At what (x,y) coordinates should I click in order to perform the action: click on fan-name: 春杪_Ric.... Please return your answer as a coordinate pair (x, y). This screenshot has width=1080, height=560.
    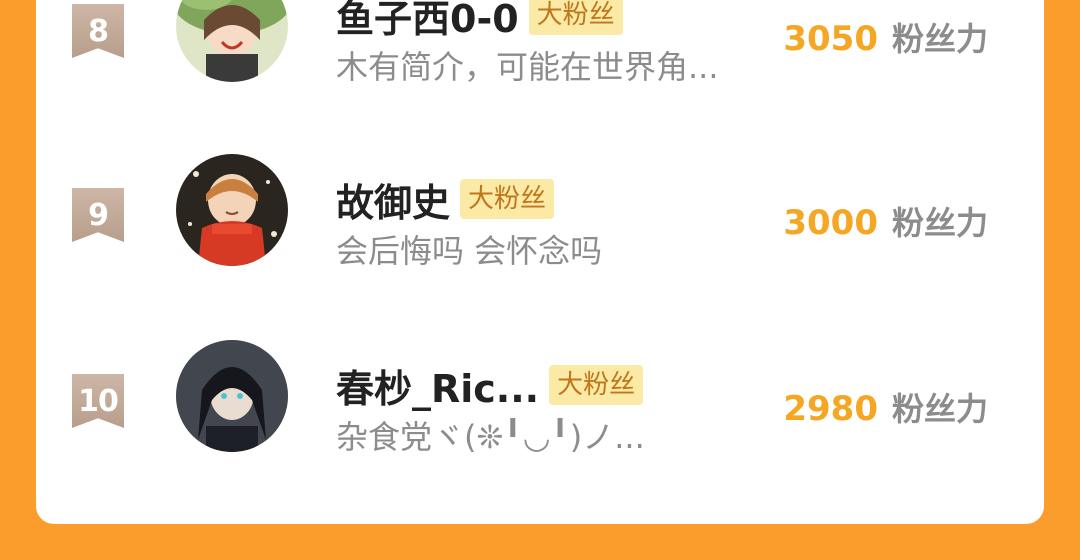
    Looking at the image, I should click on (437, 385).